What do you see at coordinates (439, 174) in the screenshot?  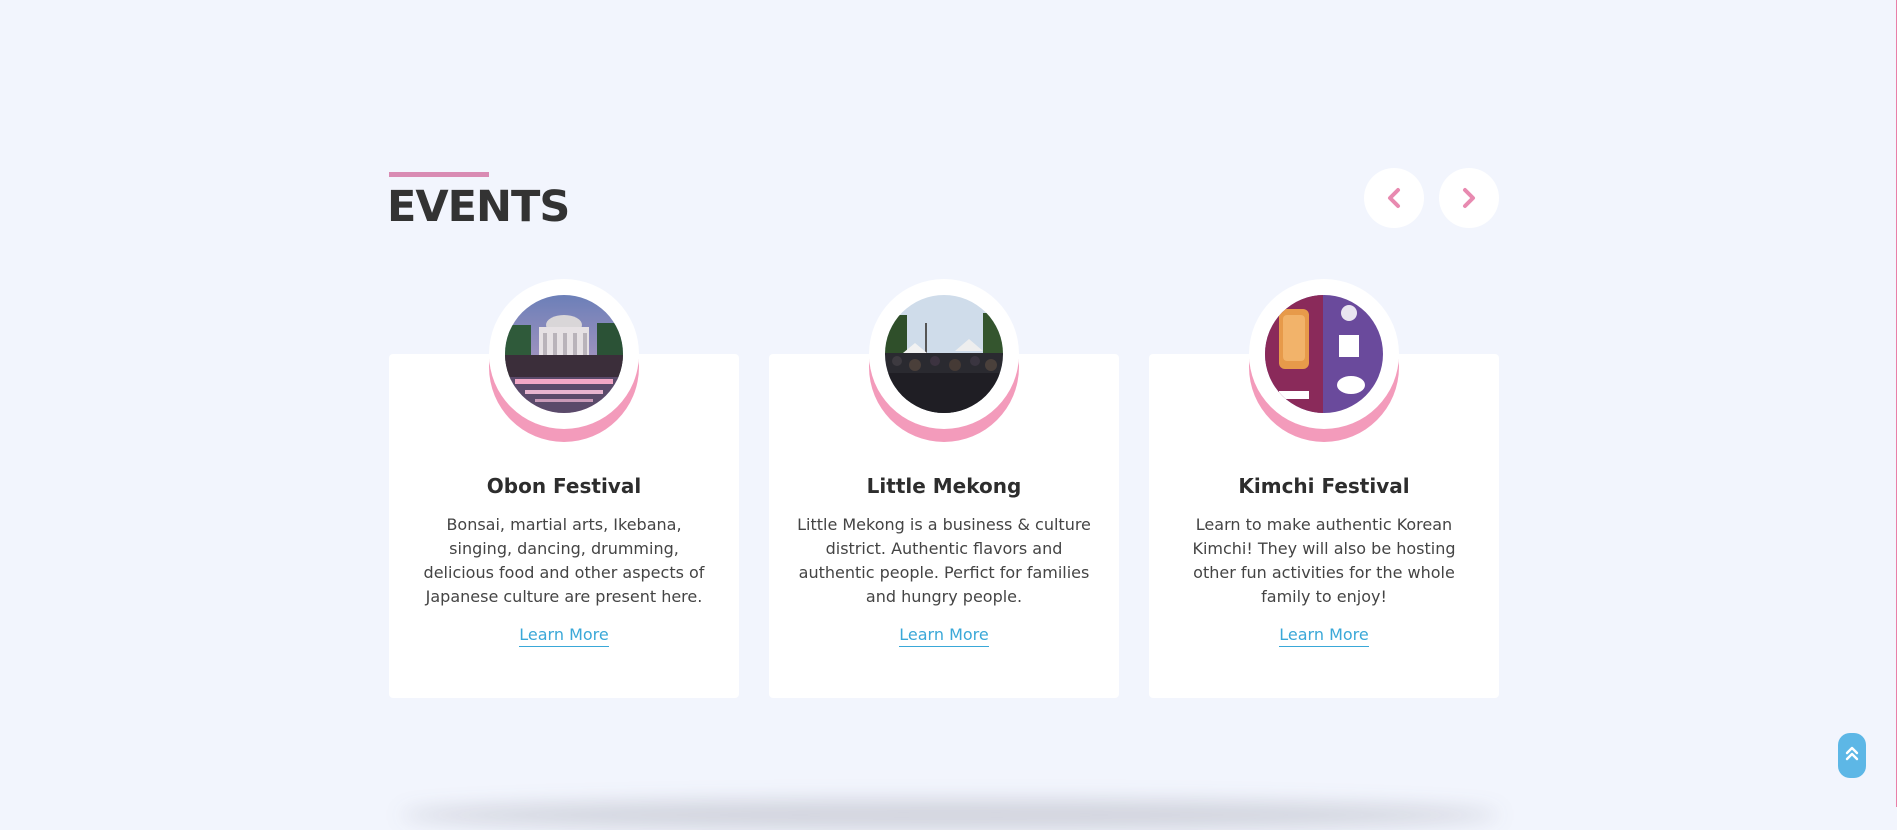 I see `section-title-accent` at bounding box center [439, 174].